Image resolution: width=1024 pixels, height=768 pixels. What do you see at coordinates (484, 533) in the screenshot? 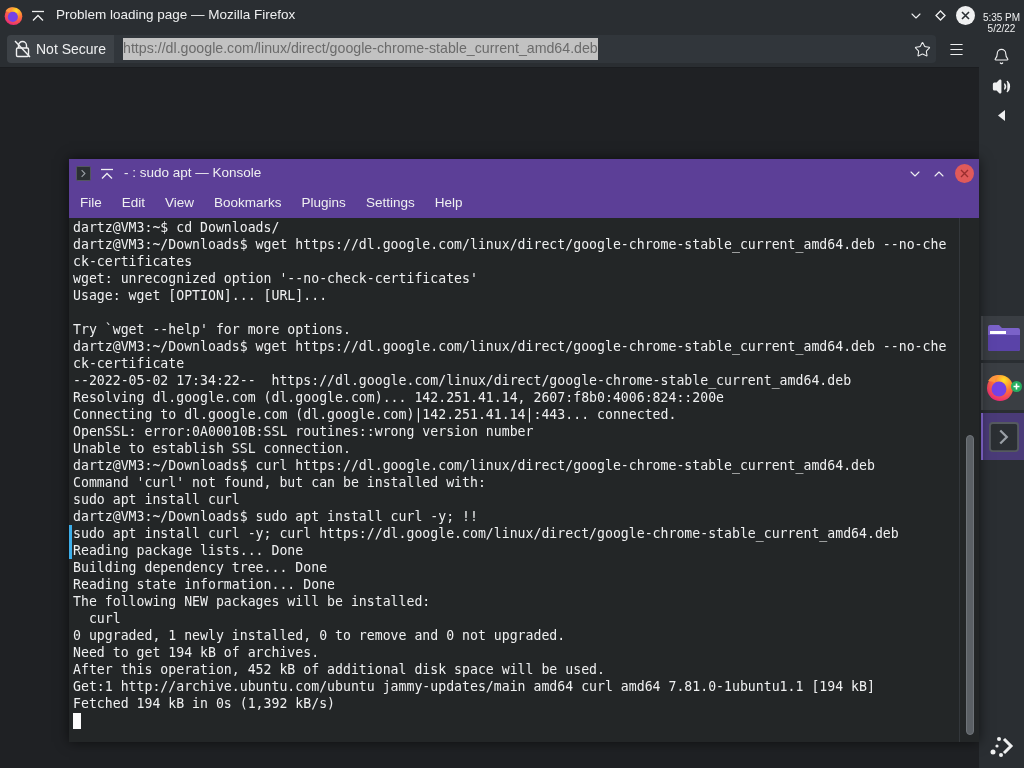
I see `terminal-line: sudo apt install curl -y; curl https://dl.google.com/linux/direct/google-chrome-stable_current_amd64.deb` at bounding box center [484, 533].